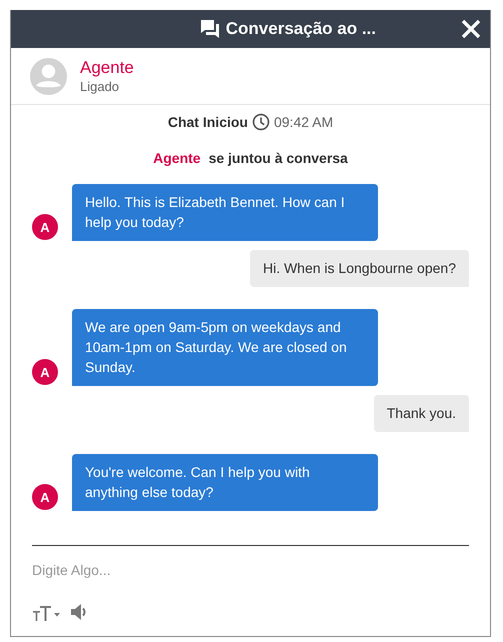 The width and height of the screenshot is (503, 642). What do you see at coordinates (421, 413) in the screenshot?
I see `message-bubble: Thank you.` at bounding box center [421, 413].